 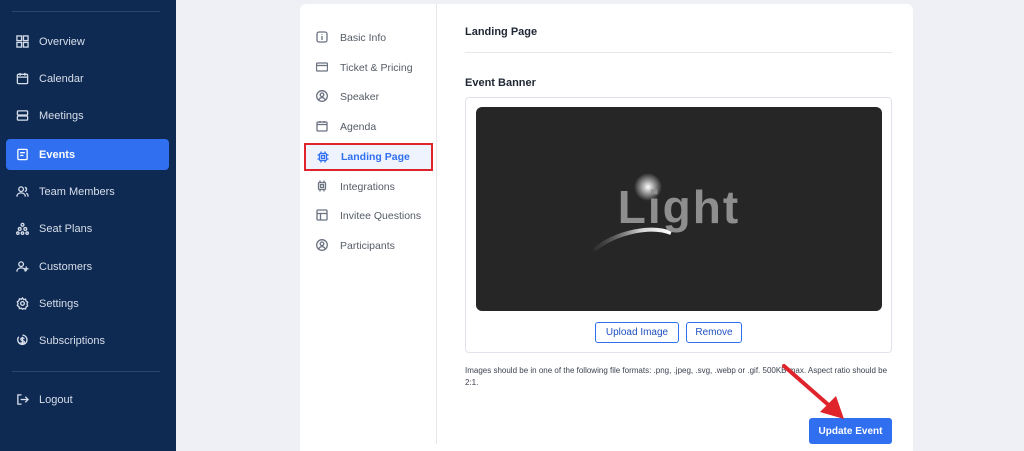 I want to click on sub-nav-participants: Participants, so click(x=369, y=245).